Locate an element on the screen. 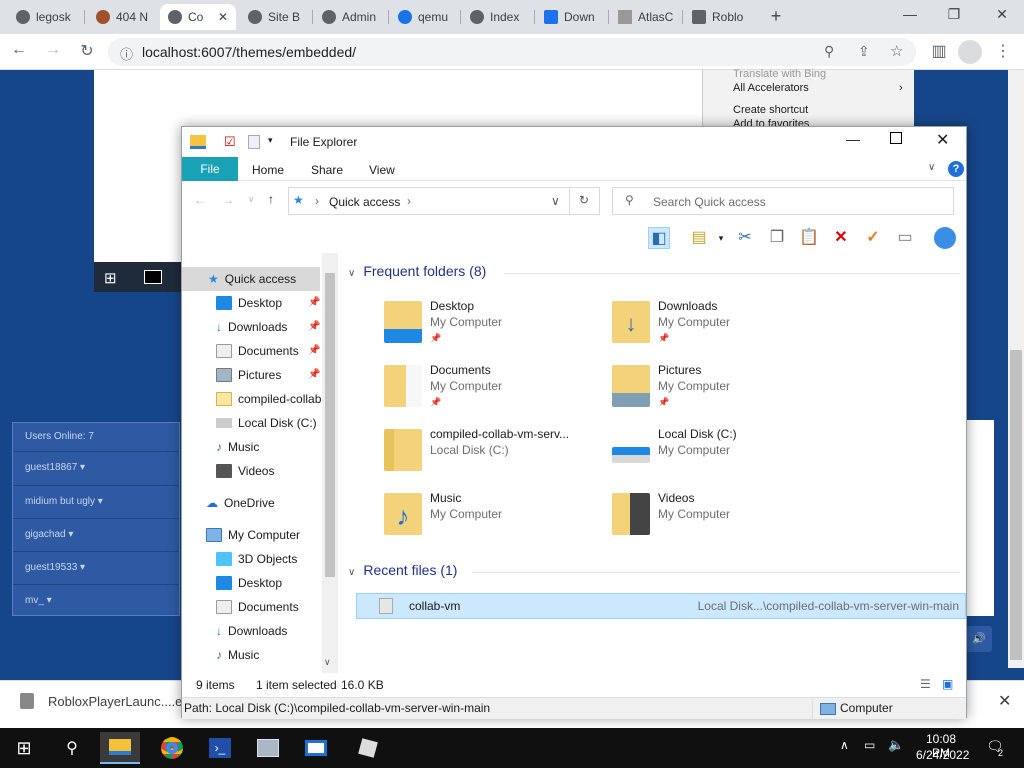 The image size is (1024, 768). network-icon: ▭ is located at coordinates (869, 745).